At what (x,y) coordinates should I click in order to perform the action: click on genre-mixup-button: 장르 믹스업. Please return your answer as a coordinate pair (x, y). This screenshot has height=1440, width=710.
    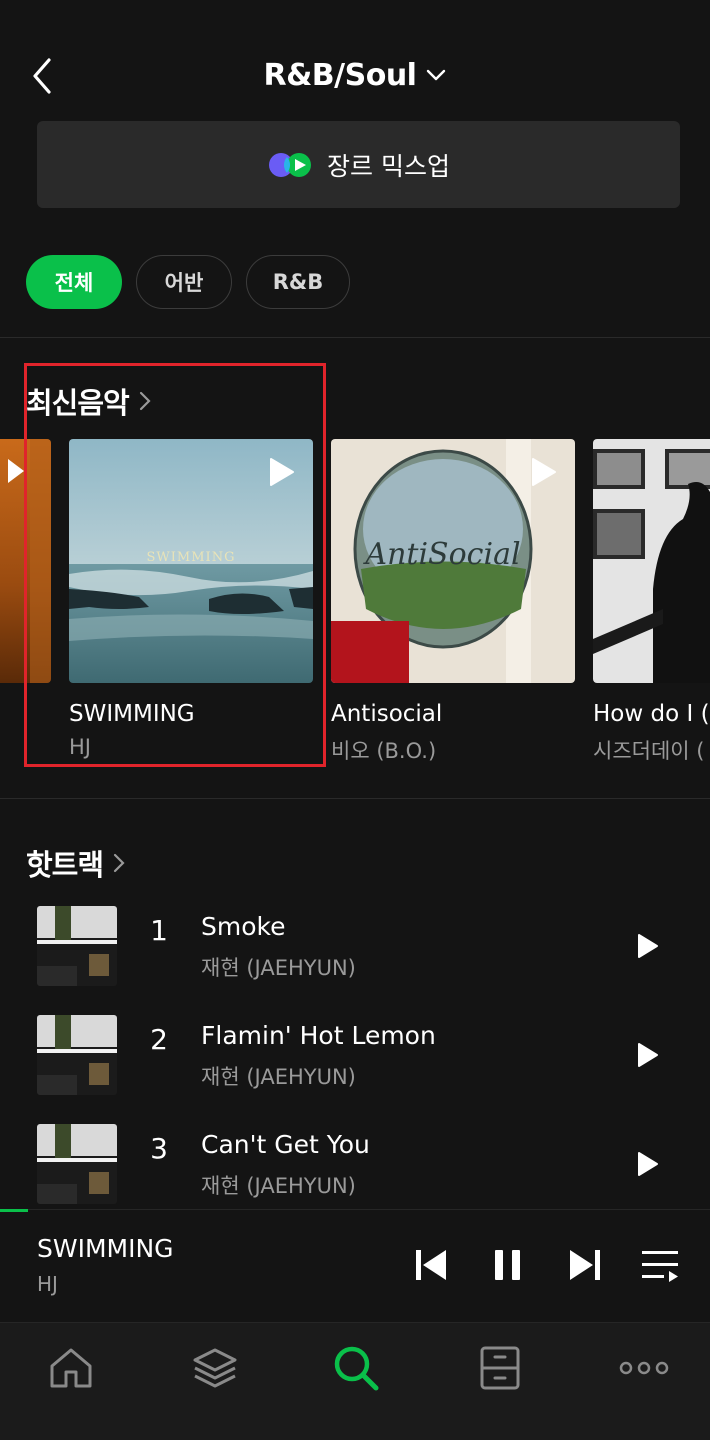
    Looking at the image, I should click on (358, 164).